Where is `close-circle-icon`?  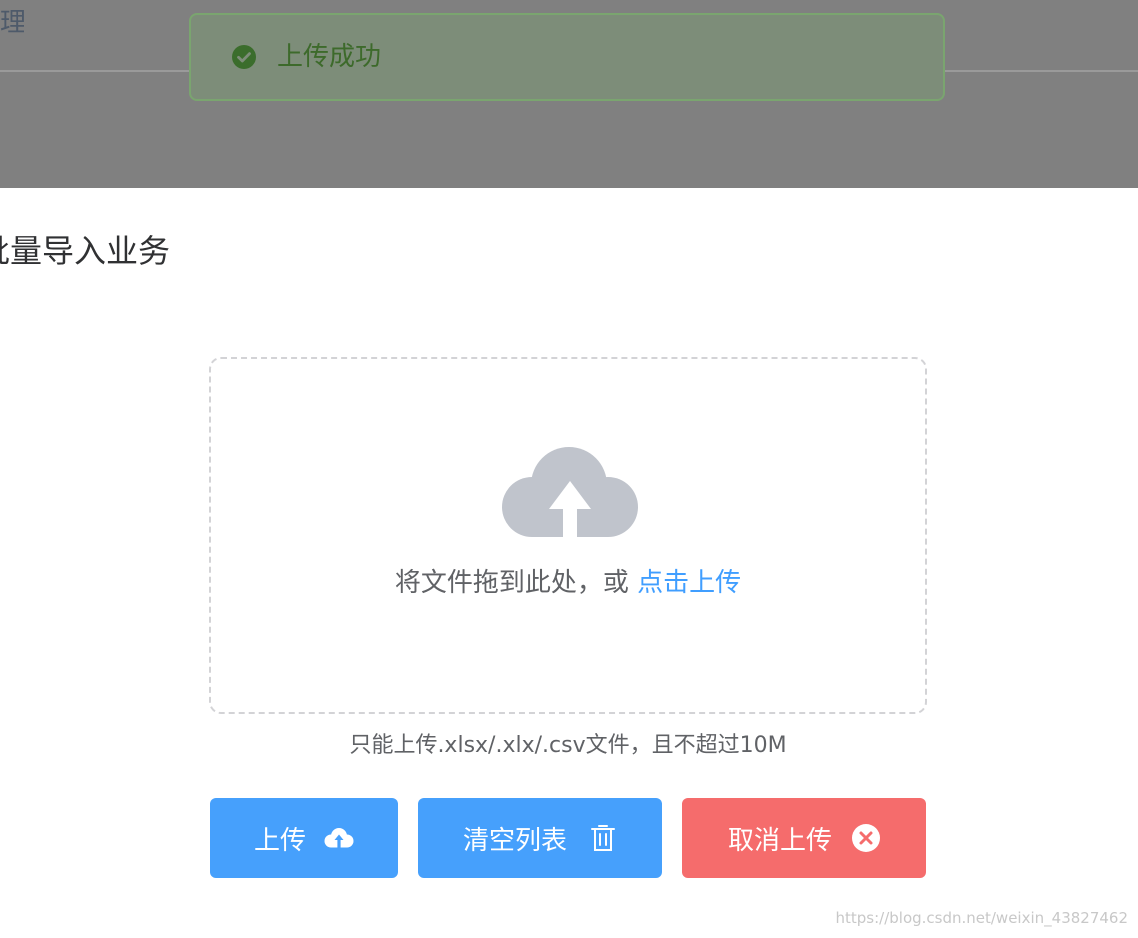 close-circle-icon is located at coordinates (866, 838).